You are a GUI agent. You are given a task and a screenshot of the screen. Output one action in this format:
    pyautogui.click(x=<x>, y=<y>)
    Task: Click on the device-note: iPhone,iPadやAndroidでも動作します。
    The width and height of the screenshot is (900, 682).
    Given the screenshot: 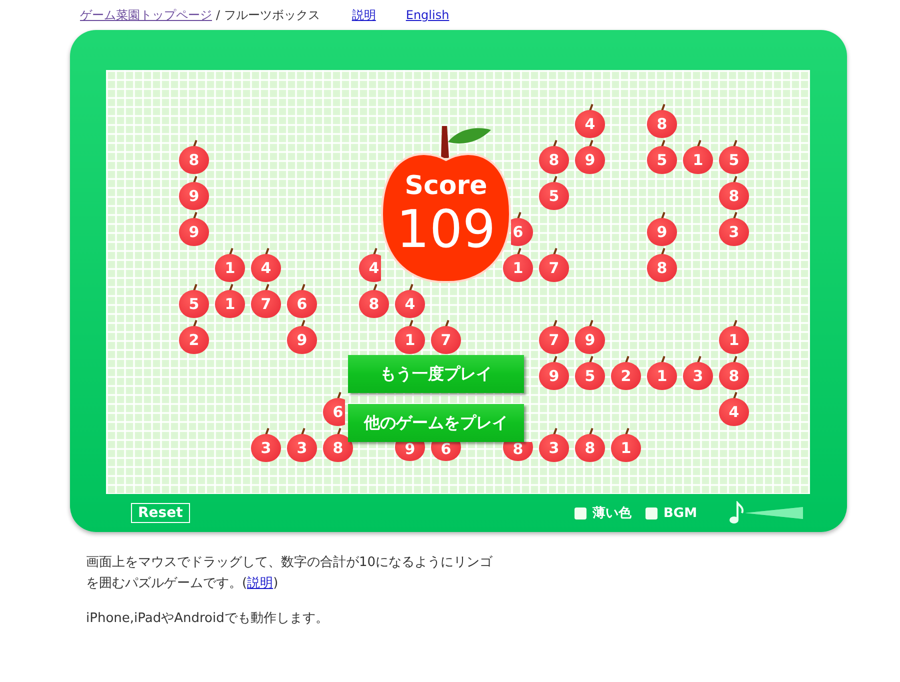 What is the action you would take?
    pyautogui.click(x=208, y=619)
    